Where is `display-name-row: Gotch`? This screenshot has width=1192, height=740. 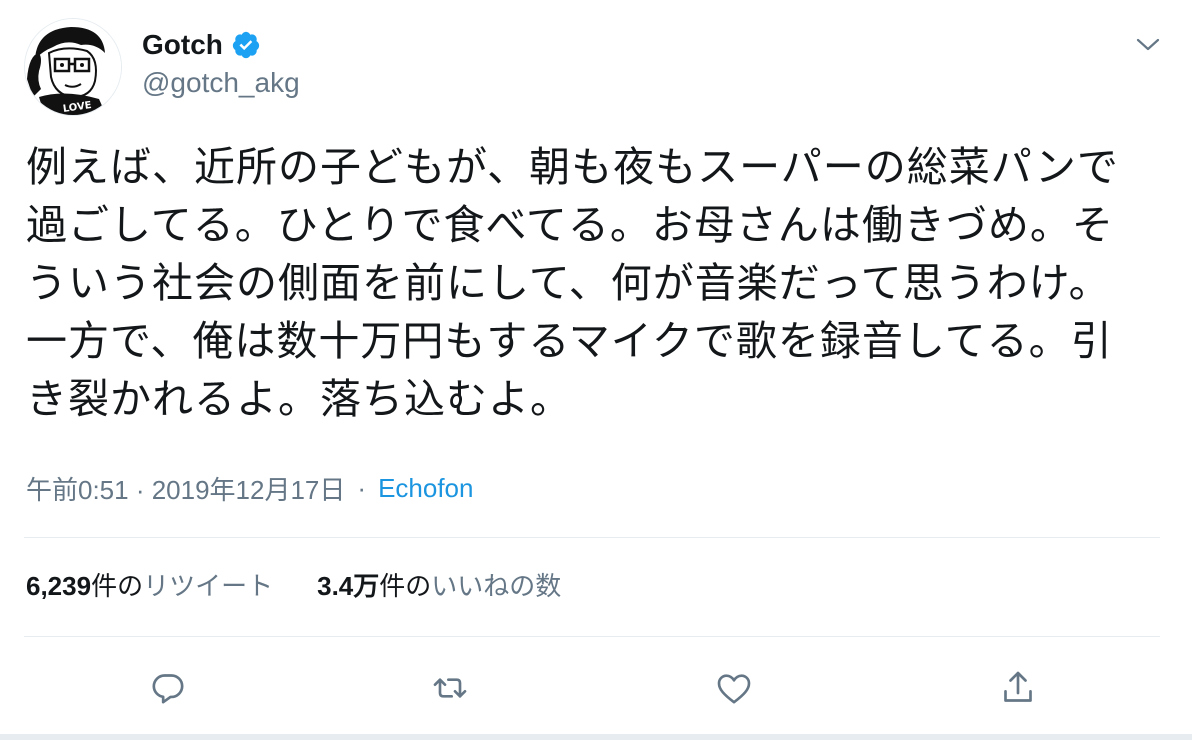 display-name-row: Gotch is located at coordinates (221, 45).